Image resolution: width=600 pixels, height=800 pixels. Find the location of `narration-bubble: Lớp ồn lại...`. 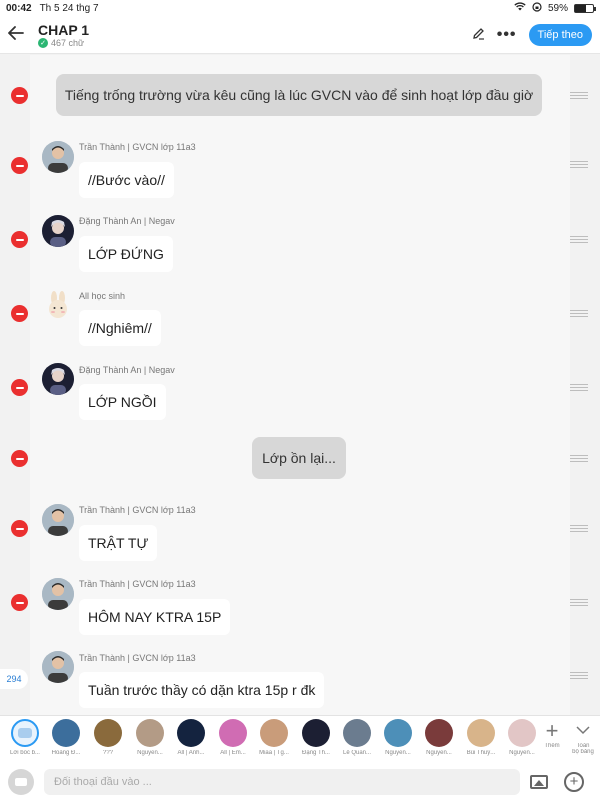

narration-bubble: Lớp ồn lại... is located at coordinates (299, 458).